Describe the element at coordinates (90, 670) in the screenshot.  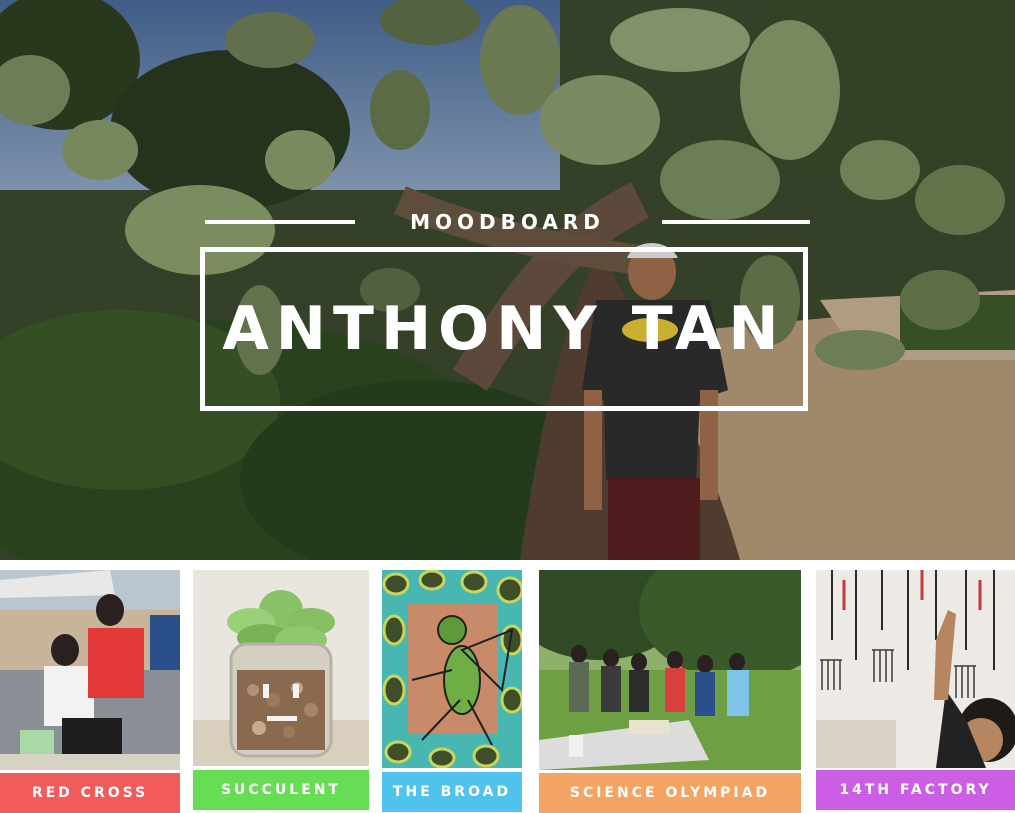
I see `red-cross-photo` at that location.